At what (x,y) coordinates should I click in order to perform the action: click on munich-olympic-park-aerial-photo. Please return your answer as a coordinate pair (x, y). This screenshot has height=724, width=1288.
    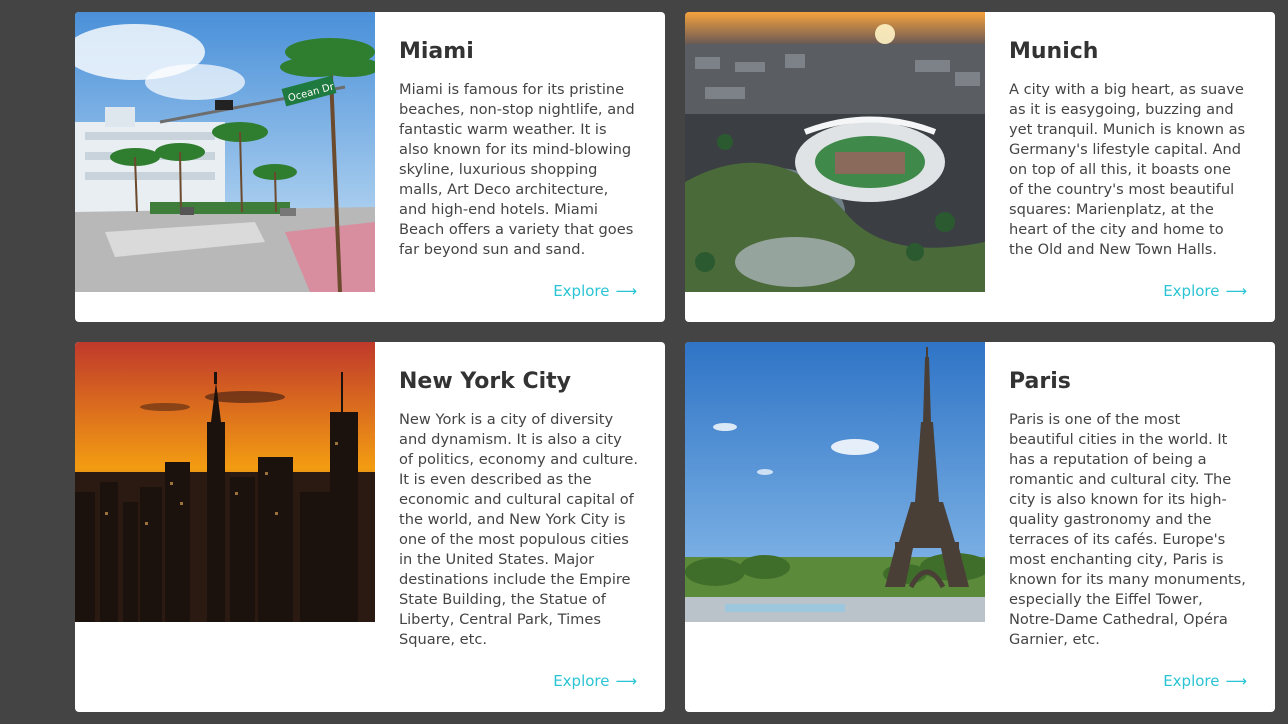
    Looking at the image, I should click on (835, 152).